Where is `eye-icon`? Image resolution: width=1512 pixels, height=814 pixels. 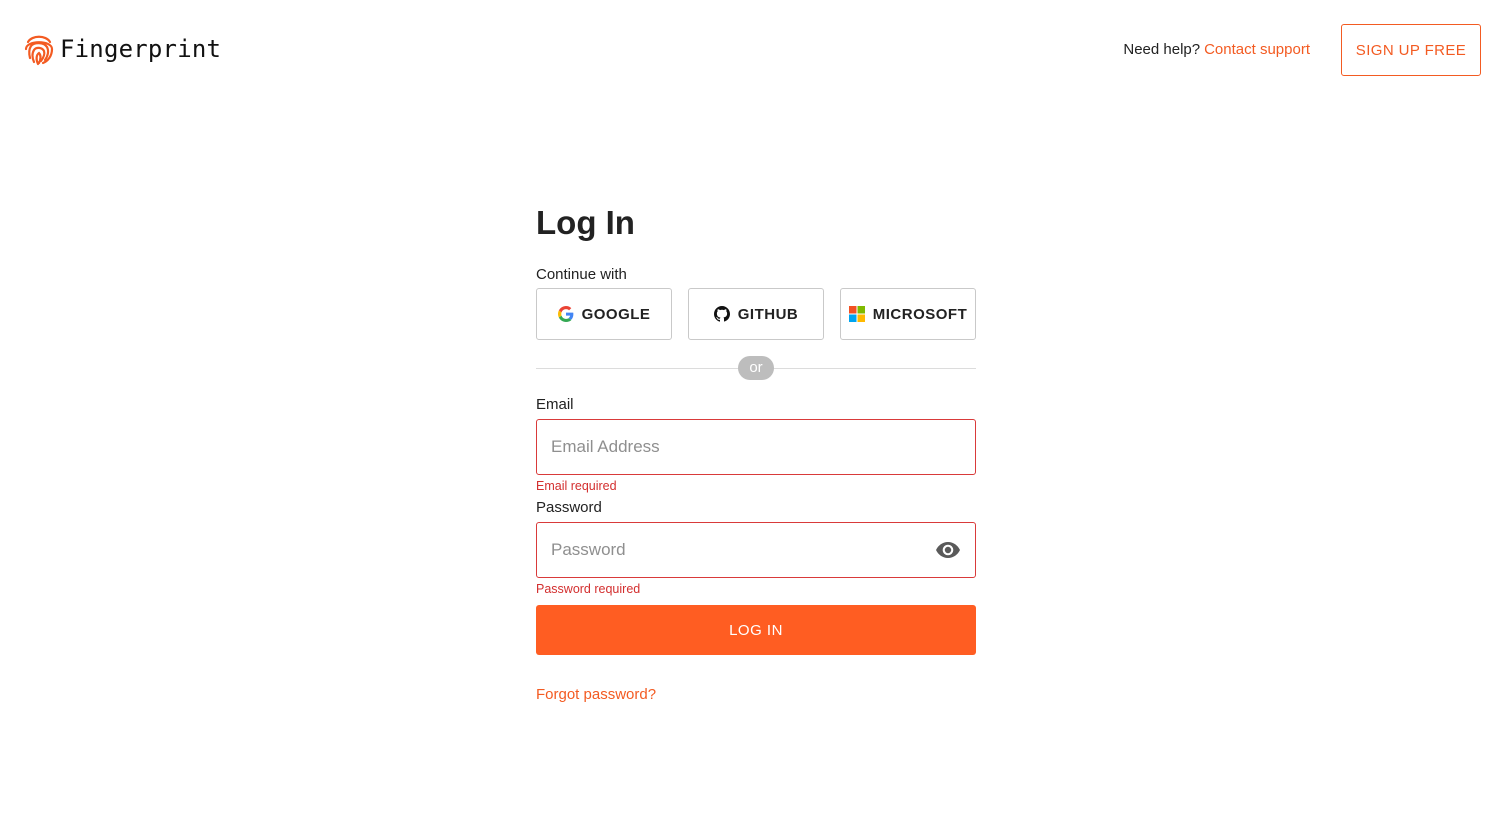
eye-icon is located at coordinates (948, 550).